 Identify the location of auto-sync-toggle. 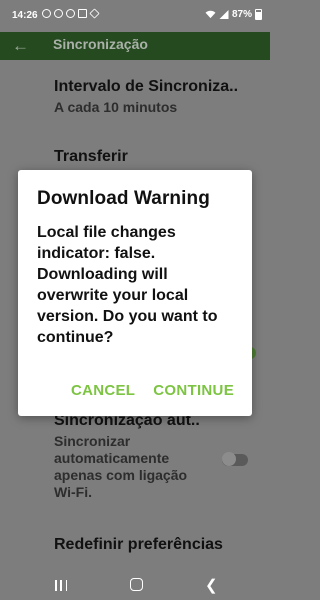
(235, 459).